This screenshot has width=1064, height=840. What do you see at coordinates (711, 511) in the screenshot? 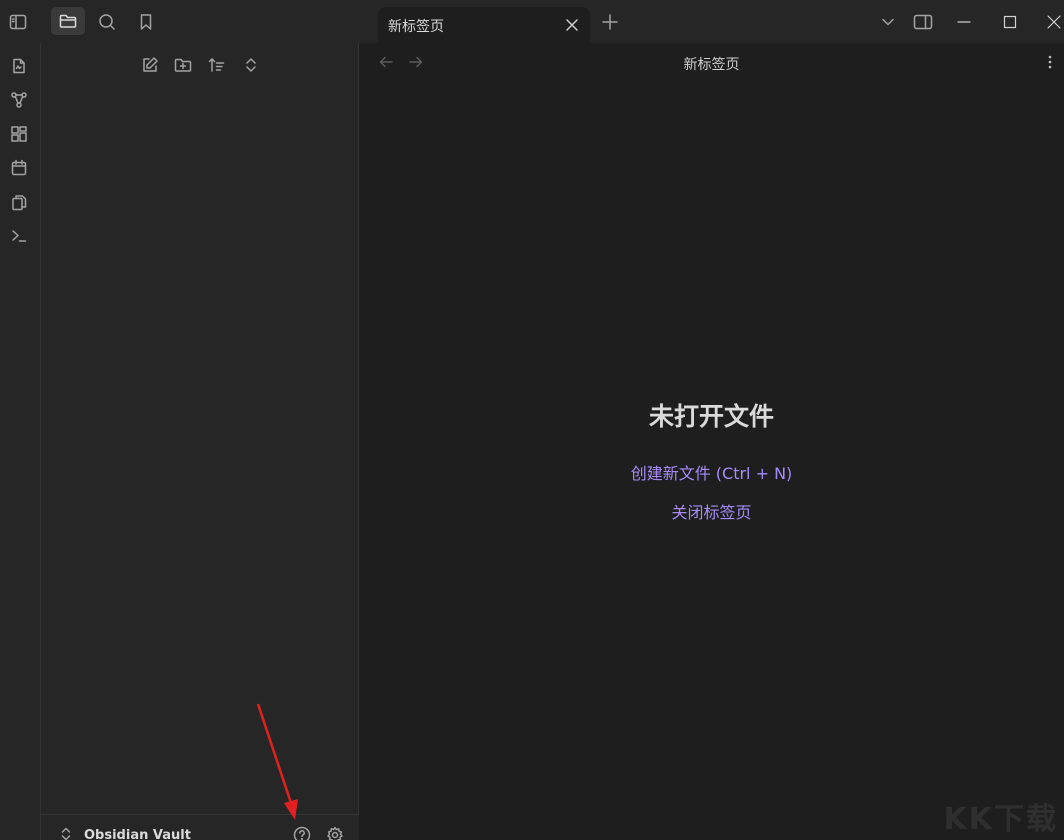
I see `close-tab-link: 关闭标签页` at bounding box center [711, 511].